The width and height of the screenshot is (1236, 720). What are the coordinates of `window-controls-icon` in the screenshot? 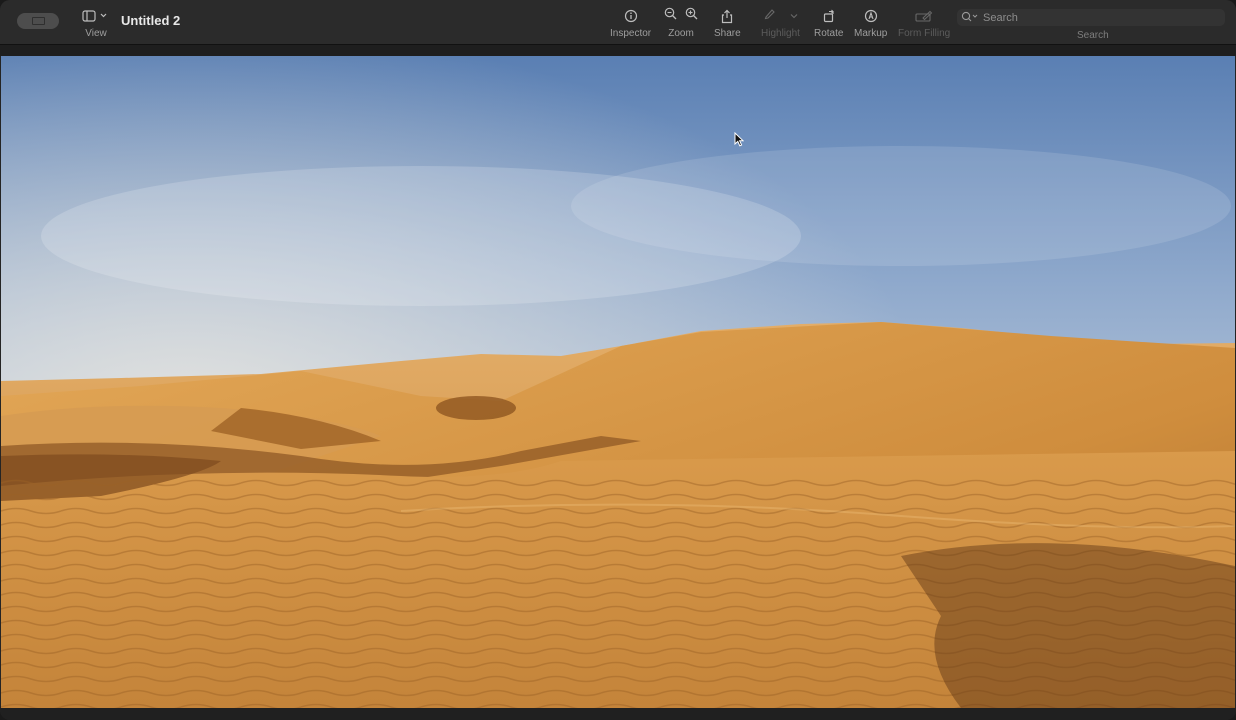 It's located at (38, 21).